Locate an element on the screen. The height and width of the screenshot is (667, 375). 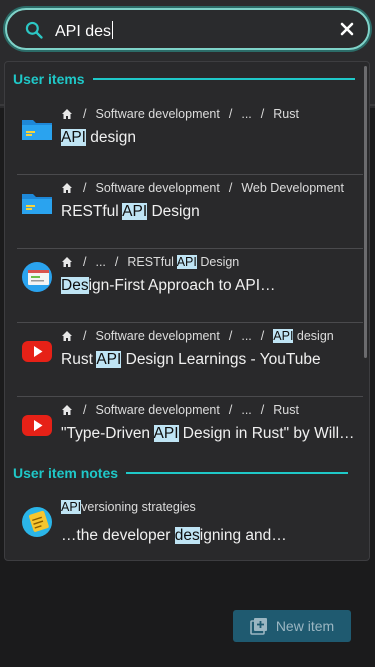
note-snippet-text: …the developer is located at coordinates (118, 535).